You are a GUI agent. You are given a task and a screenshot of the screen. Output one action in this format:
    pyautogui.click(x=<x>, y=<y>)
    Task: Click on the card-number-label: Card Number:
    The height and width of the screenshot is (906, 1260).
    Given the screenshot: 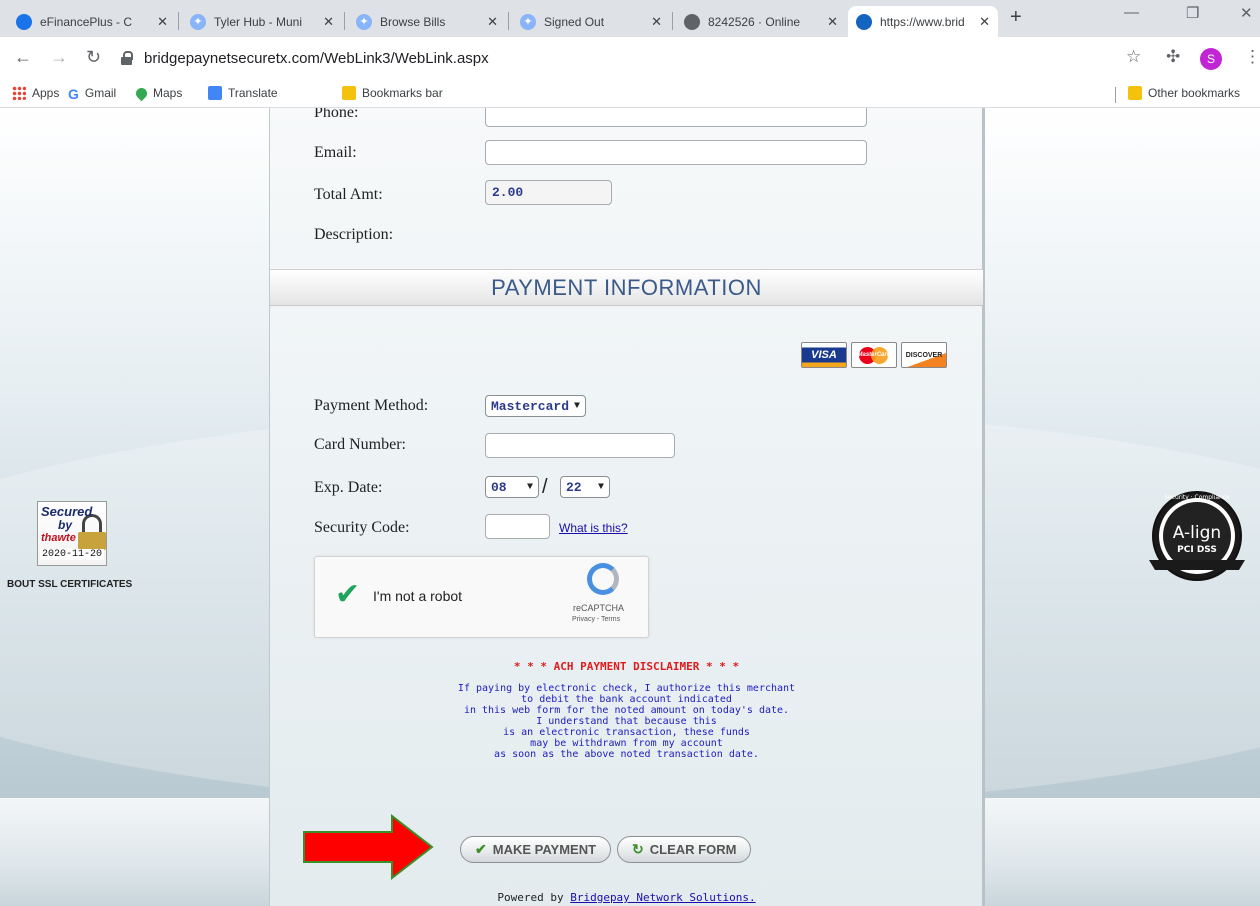 What is the action you would take?
    pyautogui.click(x=360, y=444)
    